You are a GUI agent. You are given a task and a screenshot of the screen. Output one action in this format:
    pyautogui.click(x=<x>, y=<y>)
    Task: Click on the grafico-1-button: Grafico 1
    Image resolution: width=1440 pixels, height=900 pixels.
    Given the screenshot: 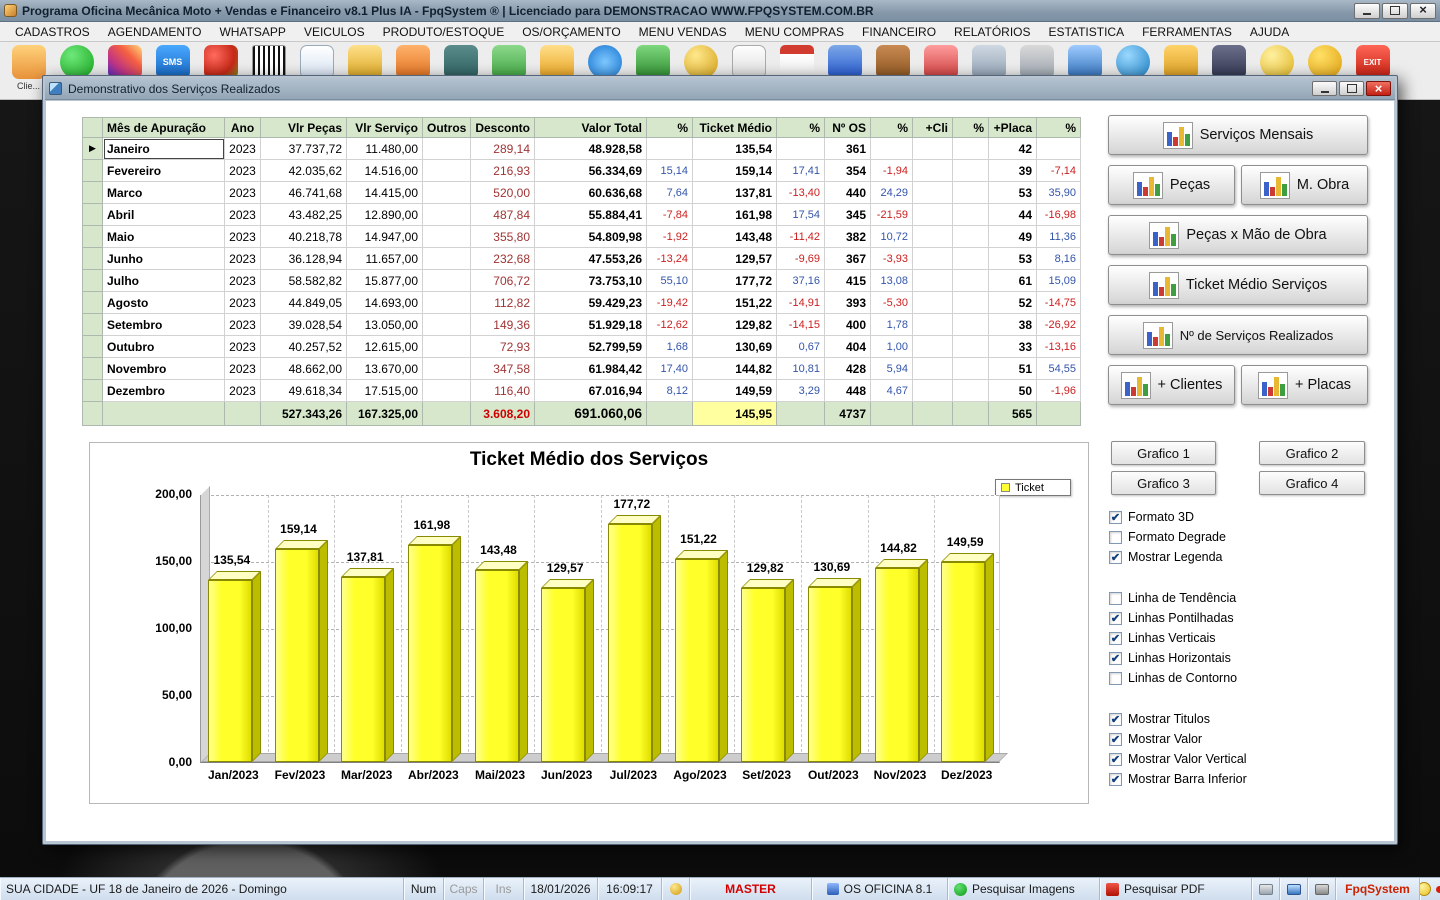 What is the action you would take?
    pyautogui.click(x=1163, y=453)
    